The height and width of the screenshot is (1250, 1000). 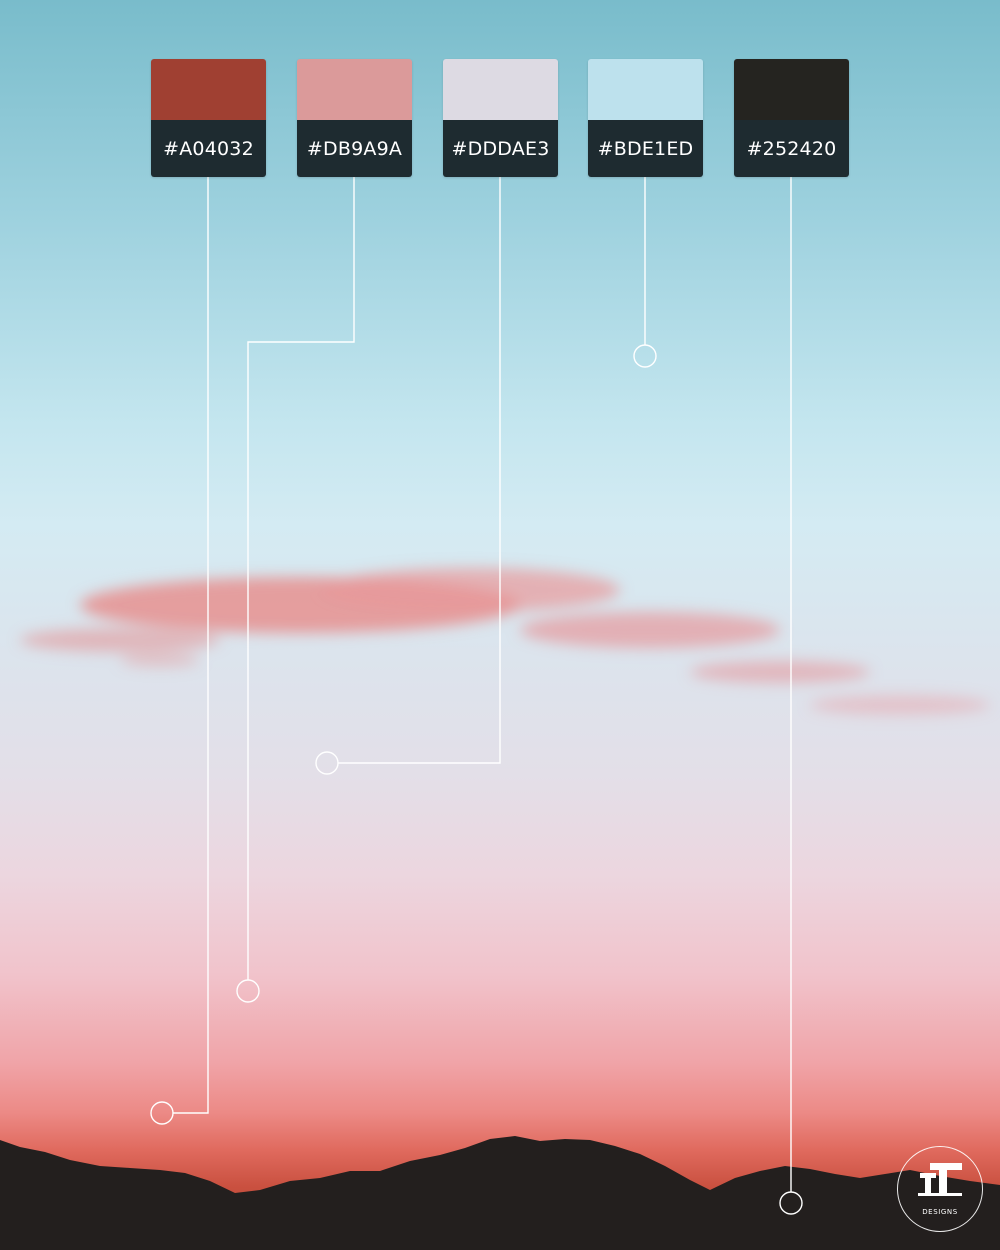 I want to click on cloud, so click(x=505, y=641).